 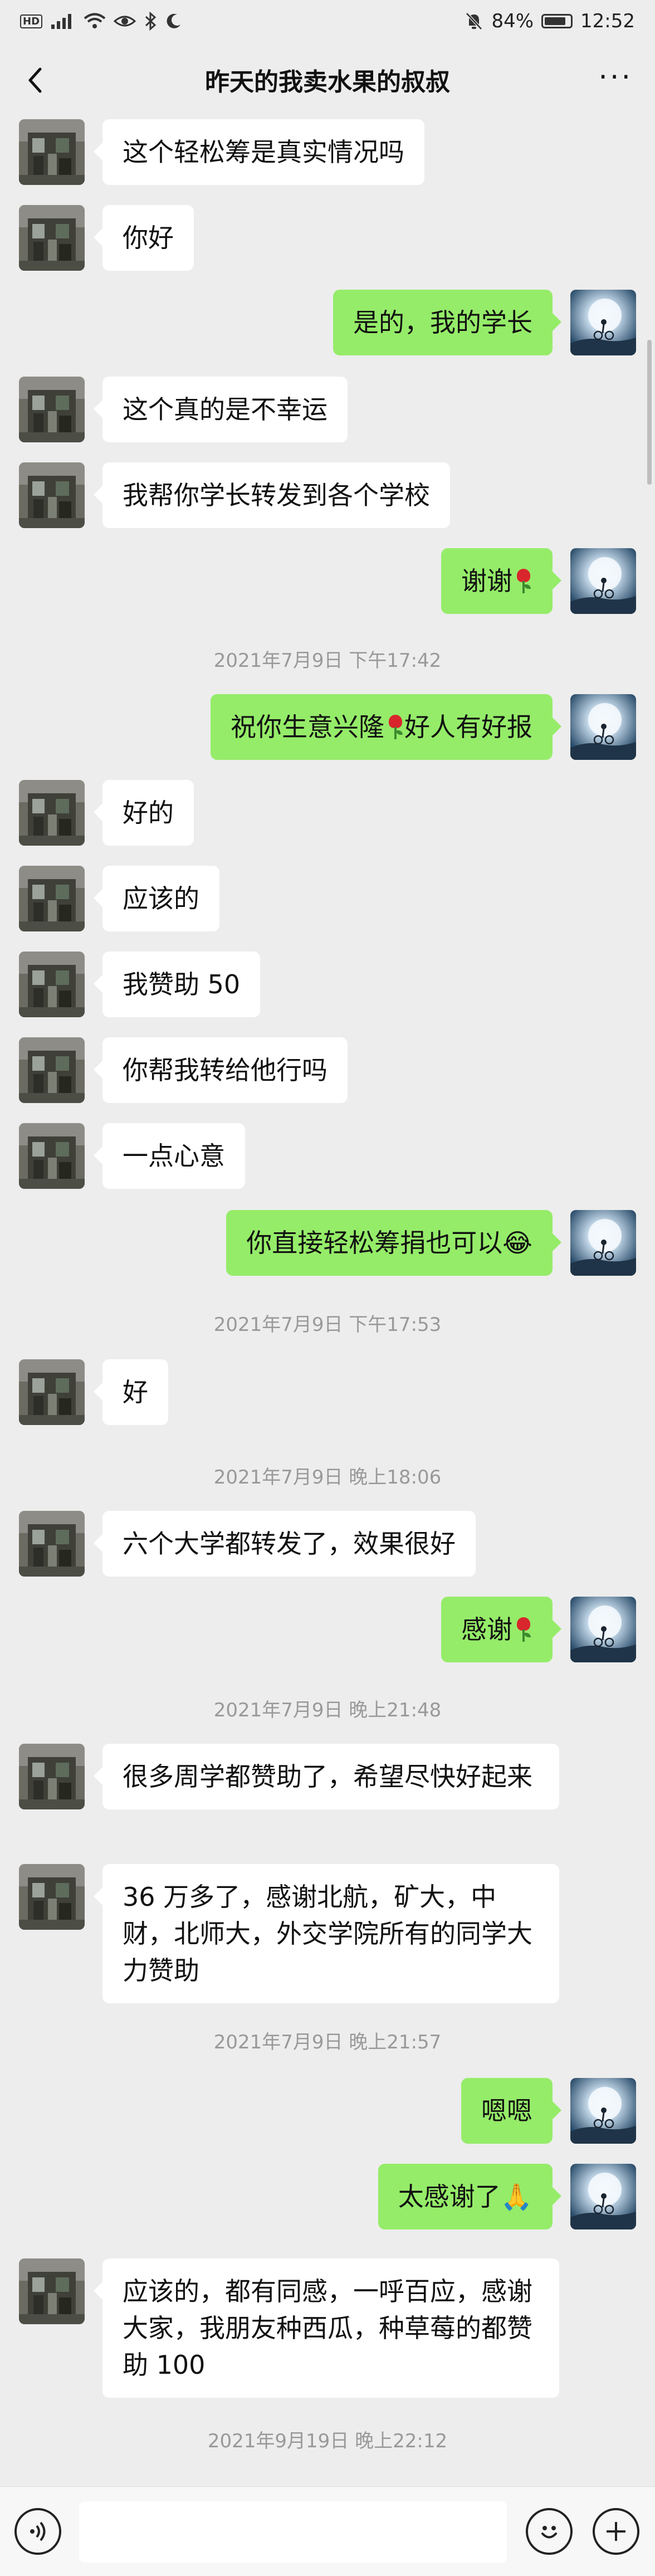 I want to click on message-bubble: 36 万多了，感谢北航，矿大，中财，北师大，外交学院所有的同学大力赞助, so click(x=326, y=1933).